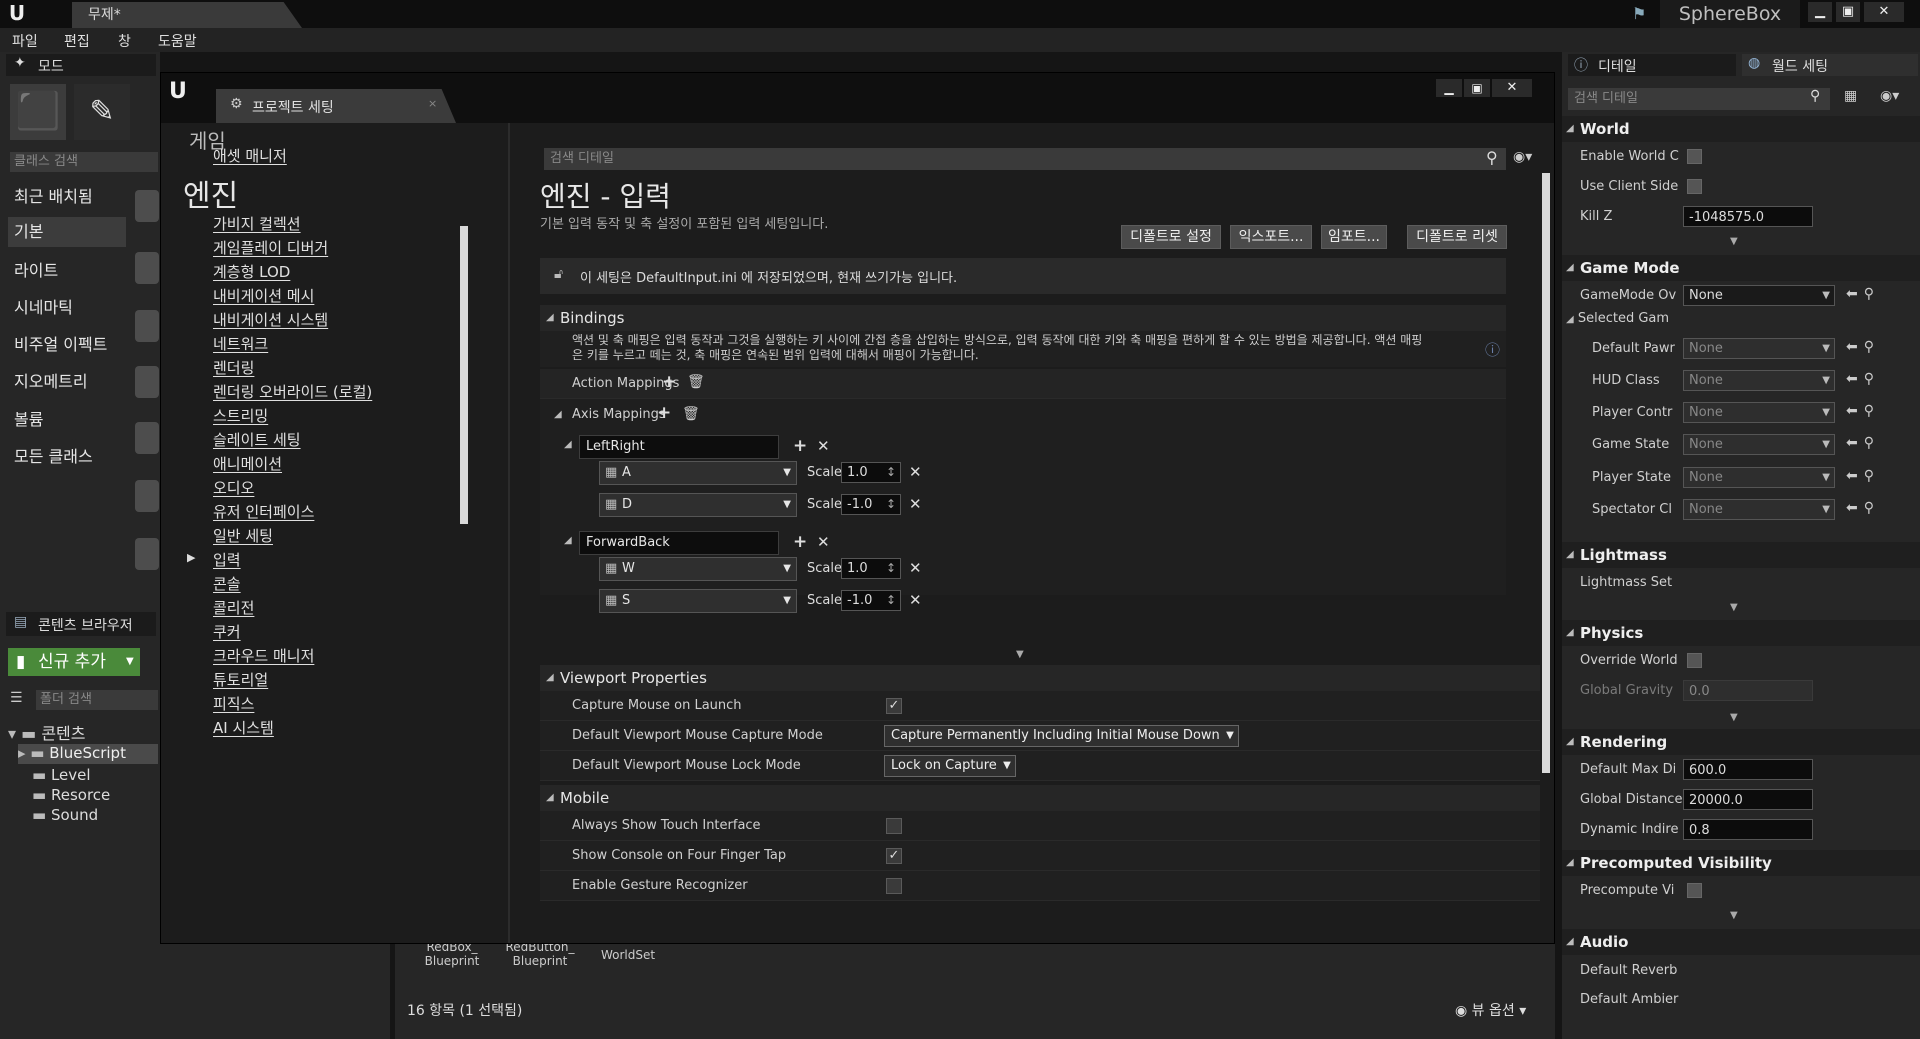 Image resolution: width=1920 pixels, height=1039 pixels. I want to click on close-button: ✕, so click(1884, 12).